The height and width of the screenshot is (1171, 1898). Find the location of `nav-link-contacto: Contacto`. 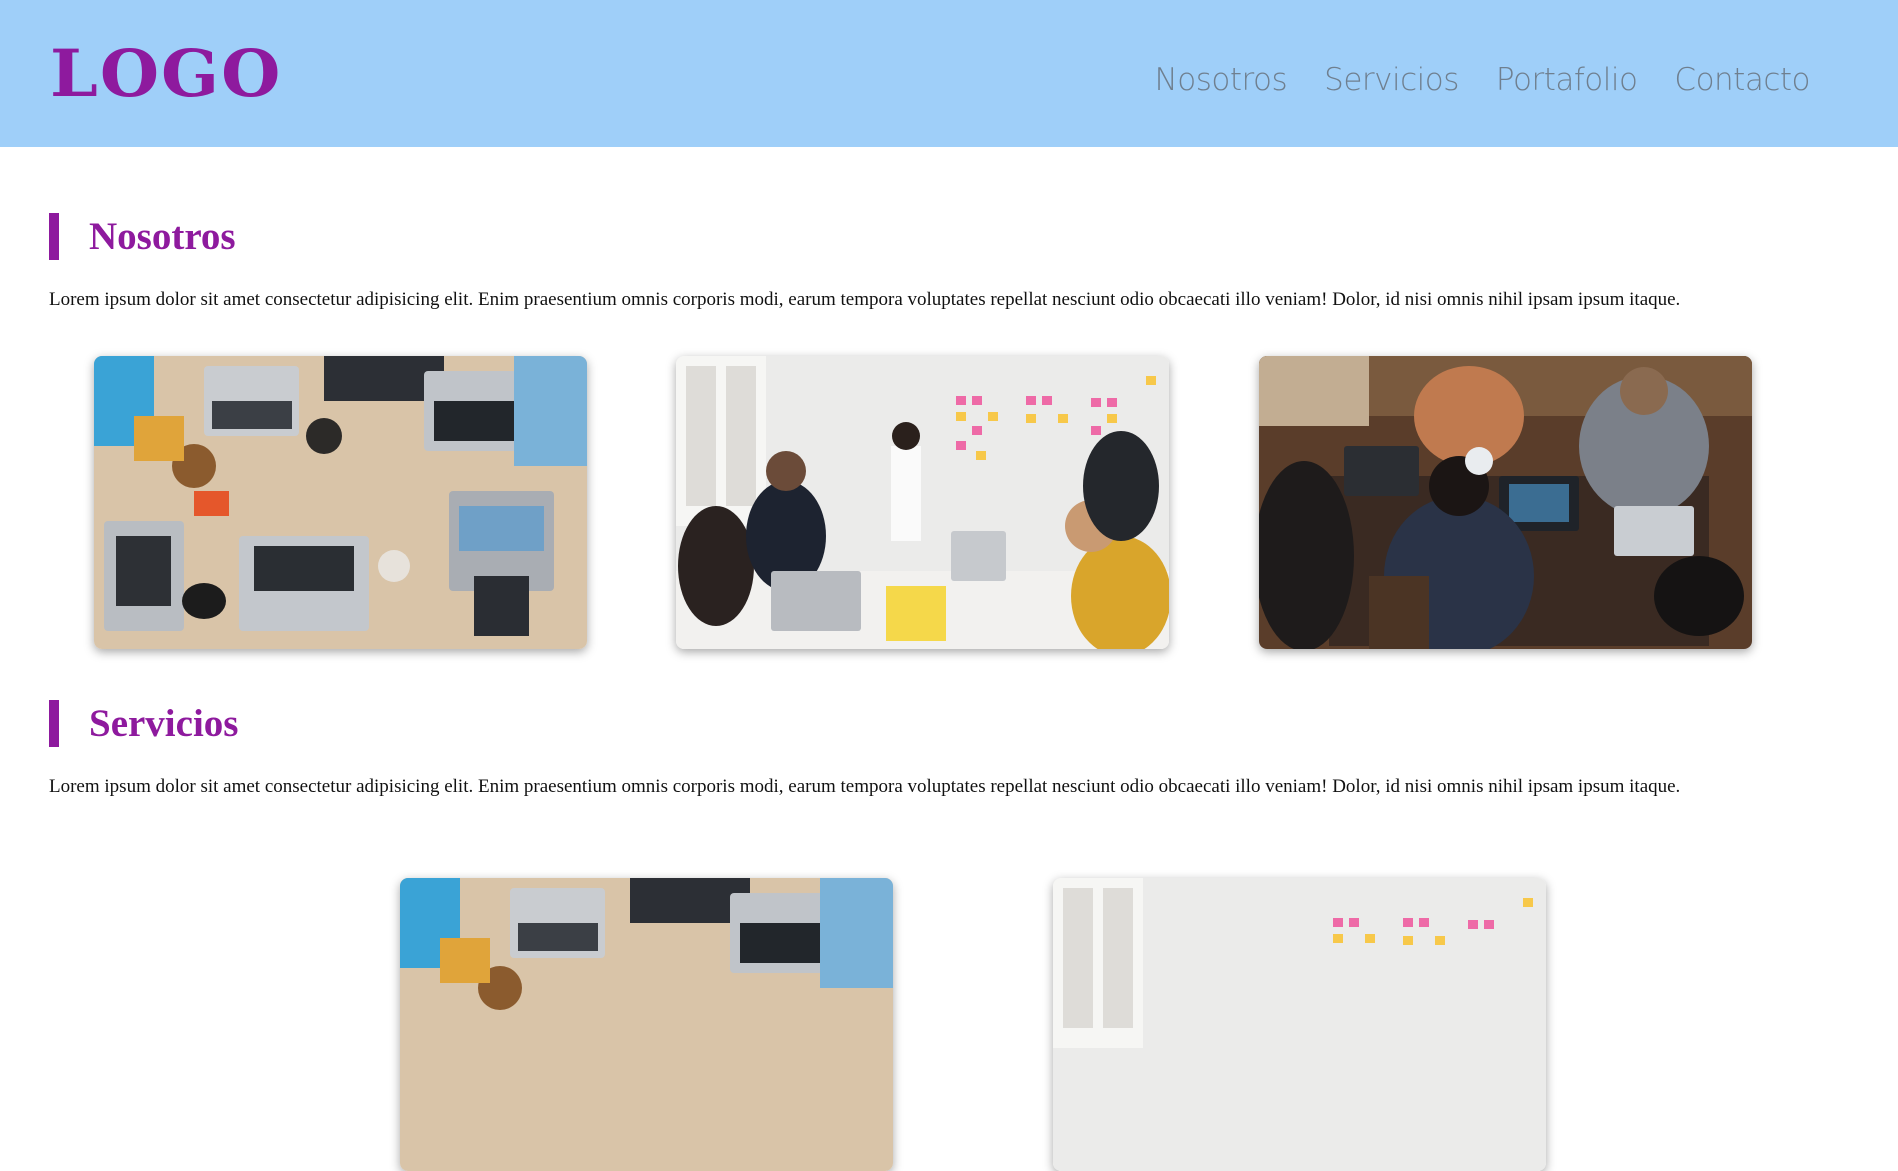

nav-link-contacto: Contacto is located at coordinates (1742, 80).